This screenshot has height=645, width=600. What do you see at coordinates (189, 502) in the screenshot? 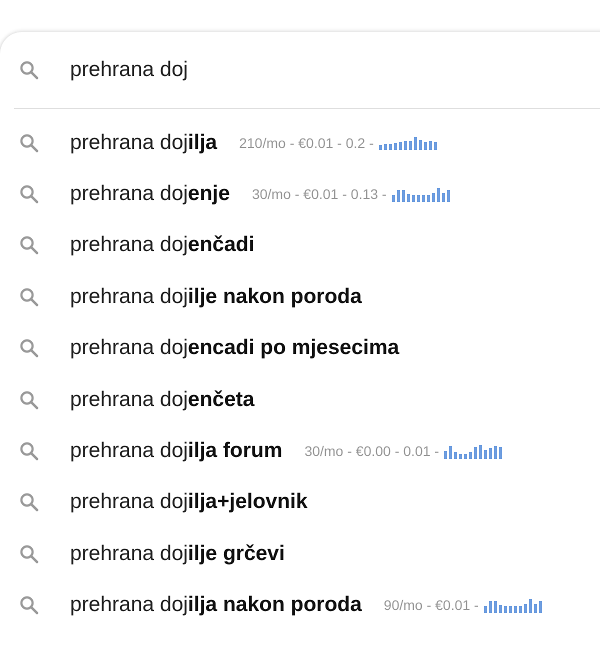
I see `suggestion-item: prehrana dojilja+jelovnik` at bounding box center [189, 502].